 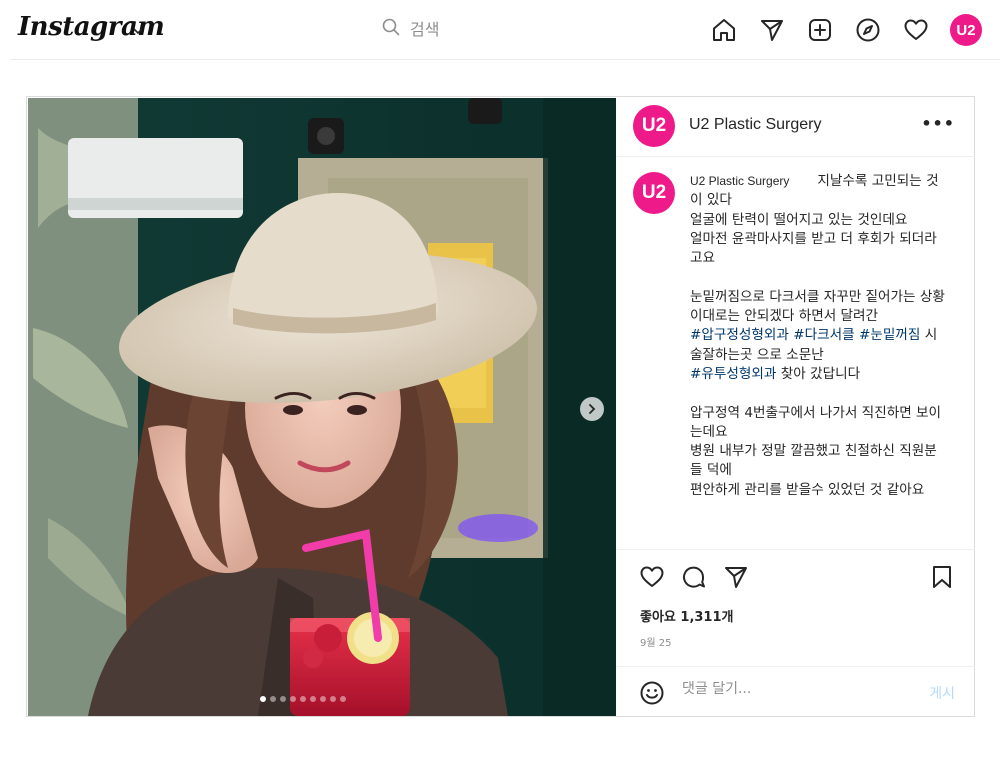 I want to click on action-buttons, so click(x=694, y=577).